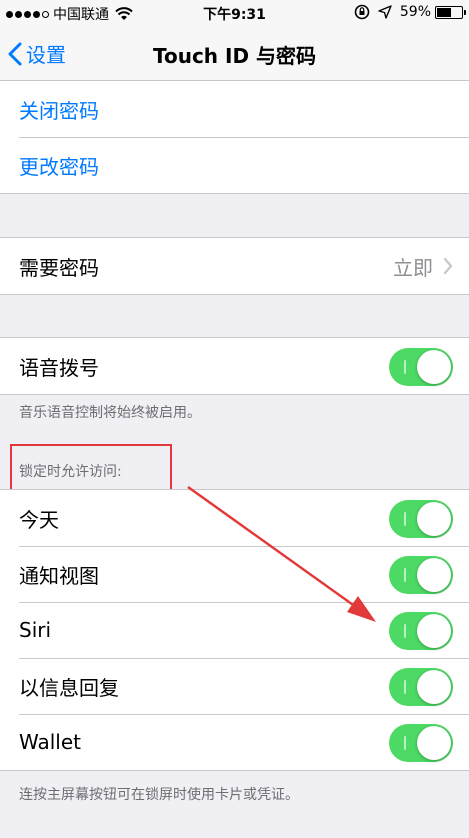 The image size is (469, 838). What do you see at coordinates (234, 574) in the screenshot?
I see `lock-access-row-notifications: 通知视图` at bounding box center [234, 574].